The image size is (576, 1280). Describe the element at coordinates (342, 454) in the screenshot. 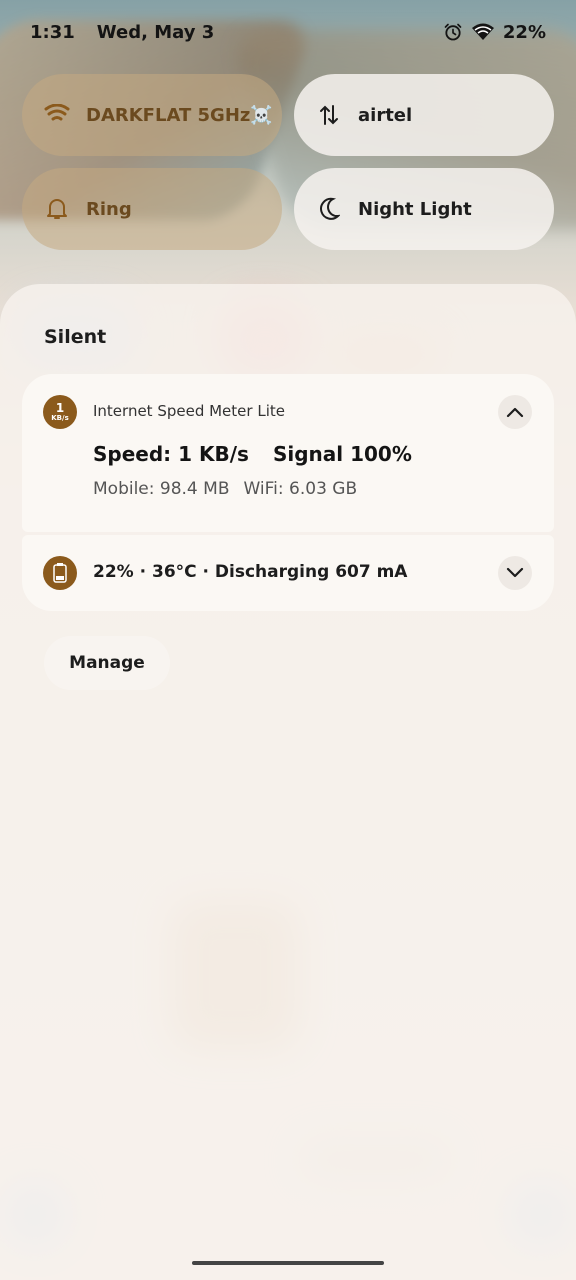

I see `signal-value: Signal 100%` at that location.